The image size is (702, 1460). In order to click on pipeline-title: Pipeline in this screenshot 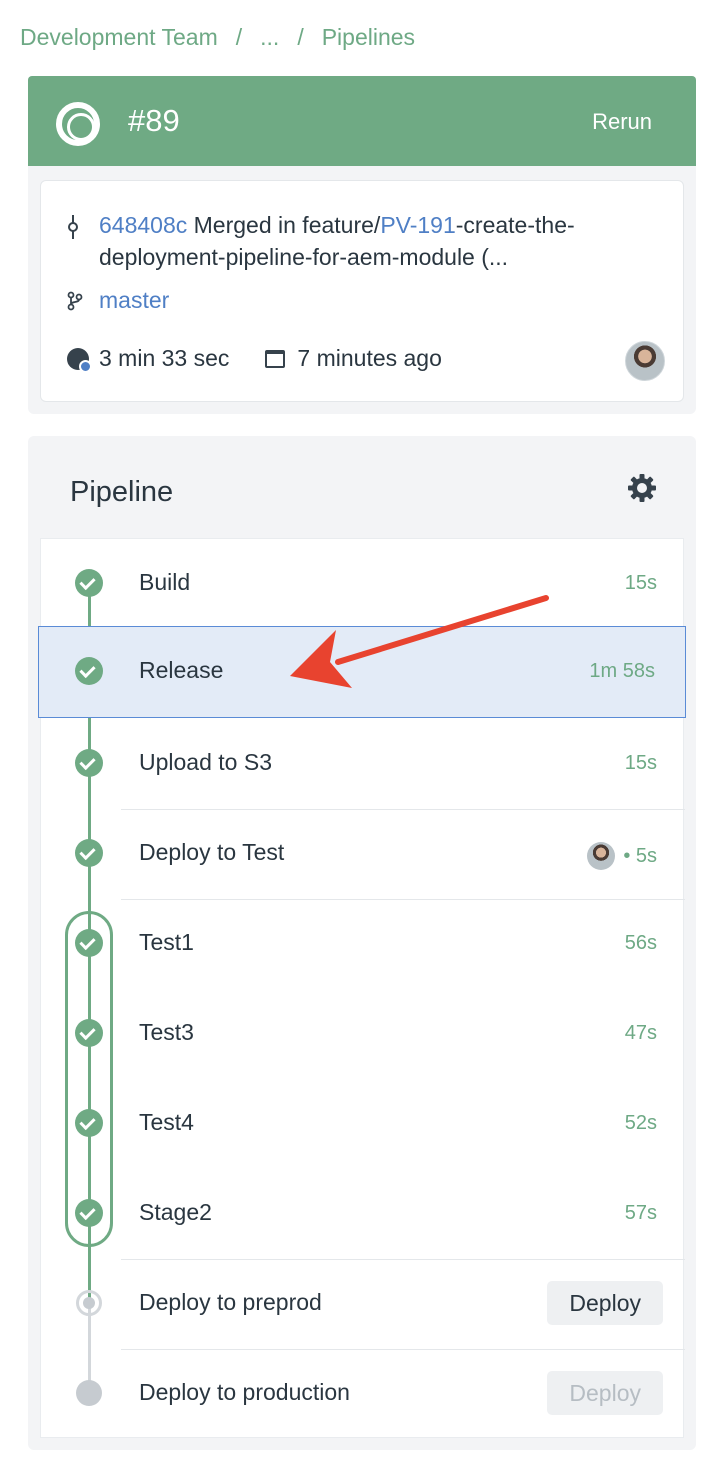, I will do `click(122, 492)`.